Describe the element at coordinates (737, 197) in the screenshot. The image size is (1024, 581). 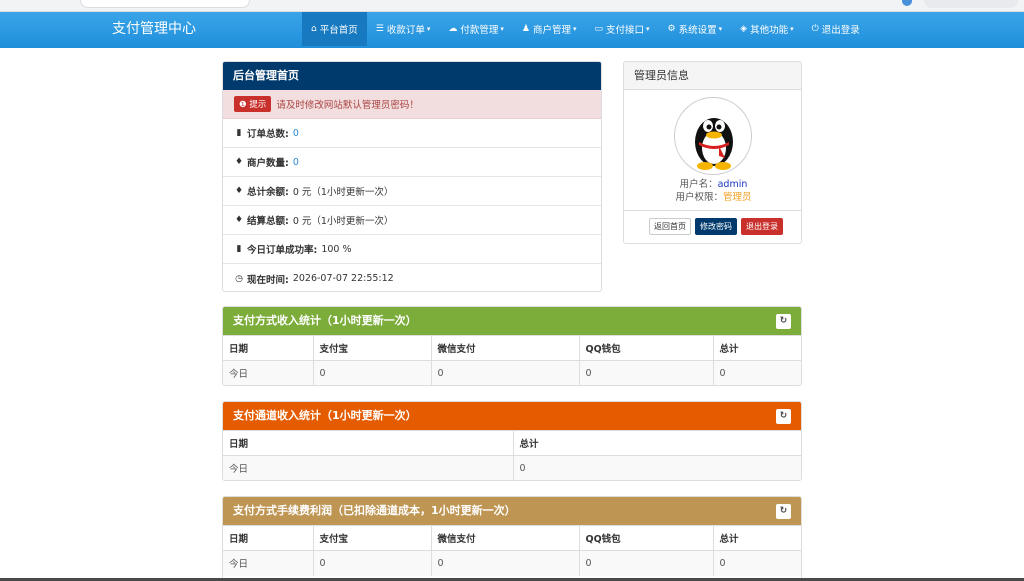
I see `role-value: 管理员` at that location.